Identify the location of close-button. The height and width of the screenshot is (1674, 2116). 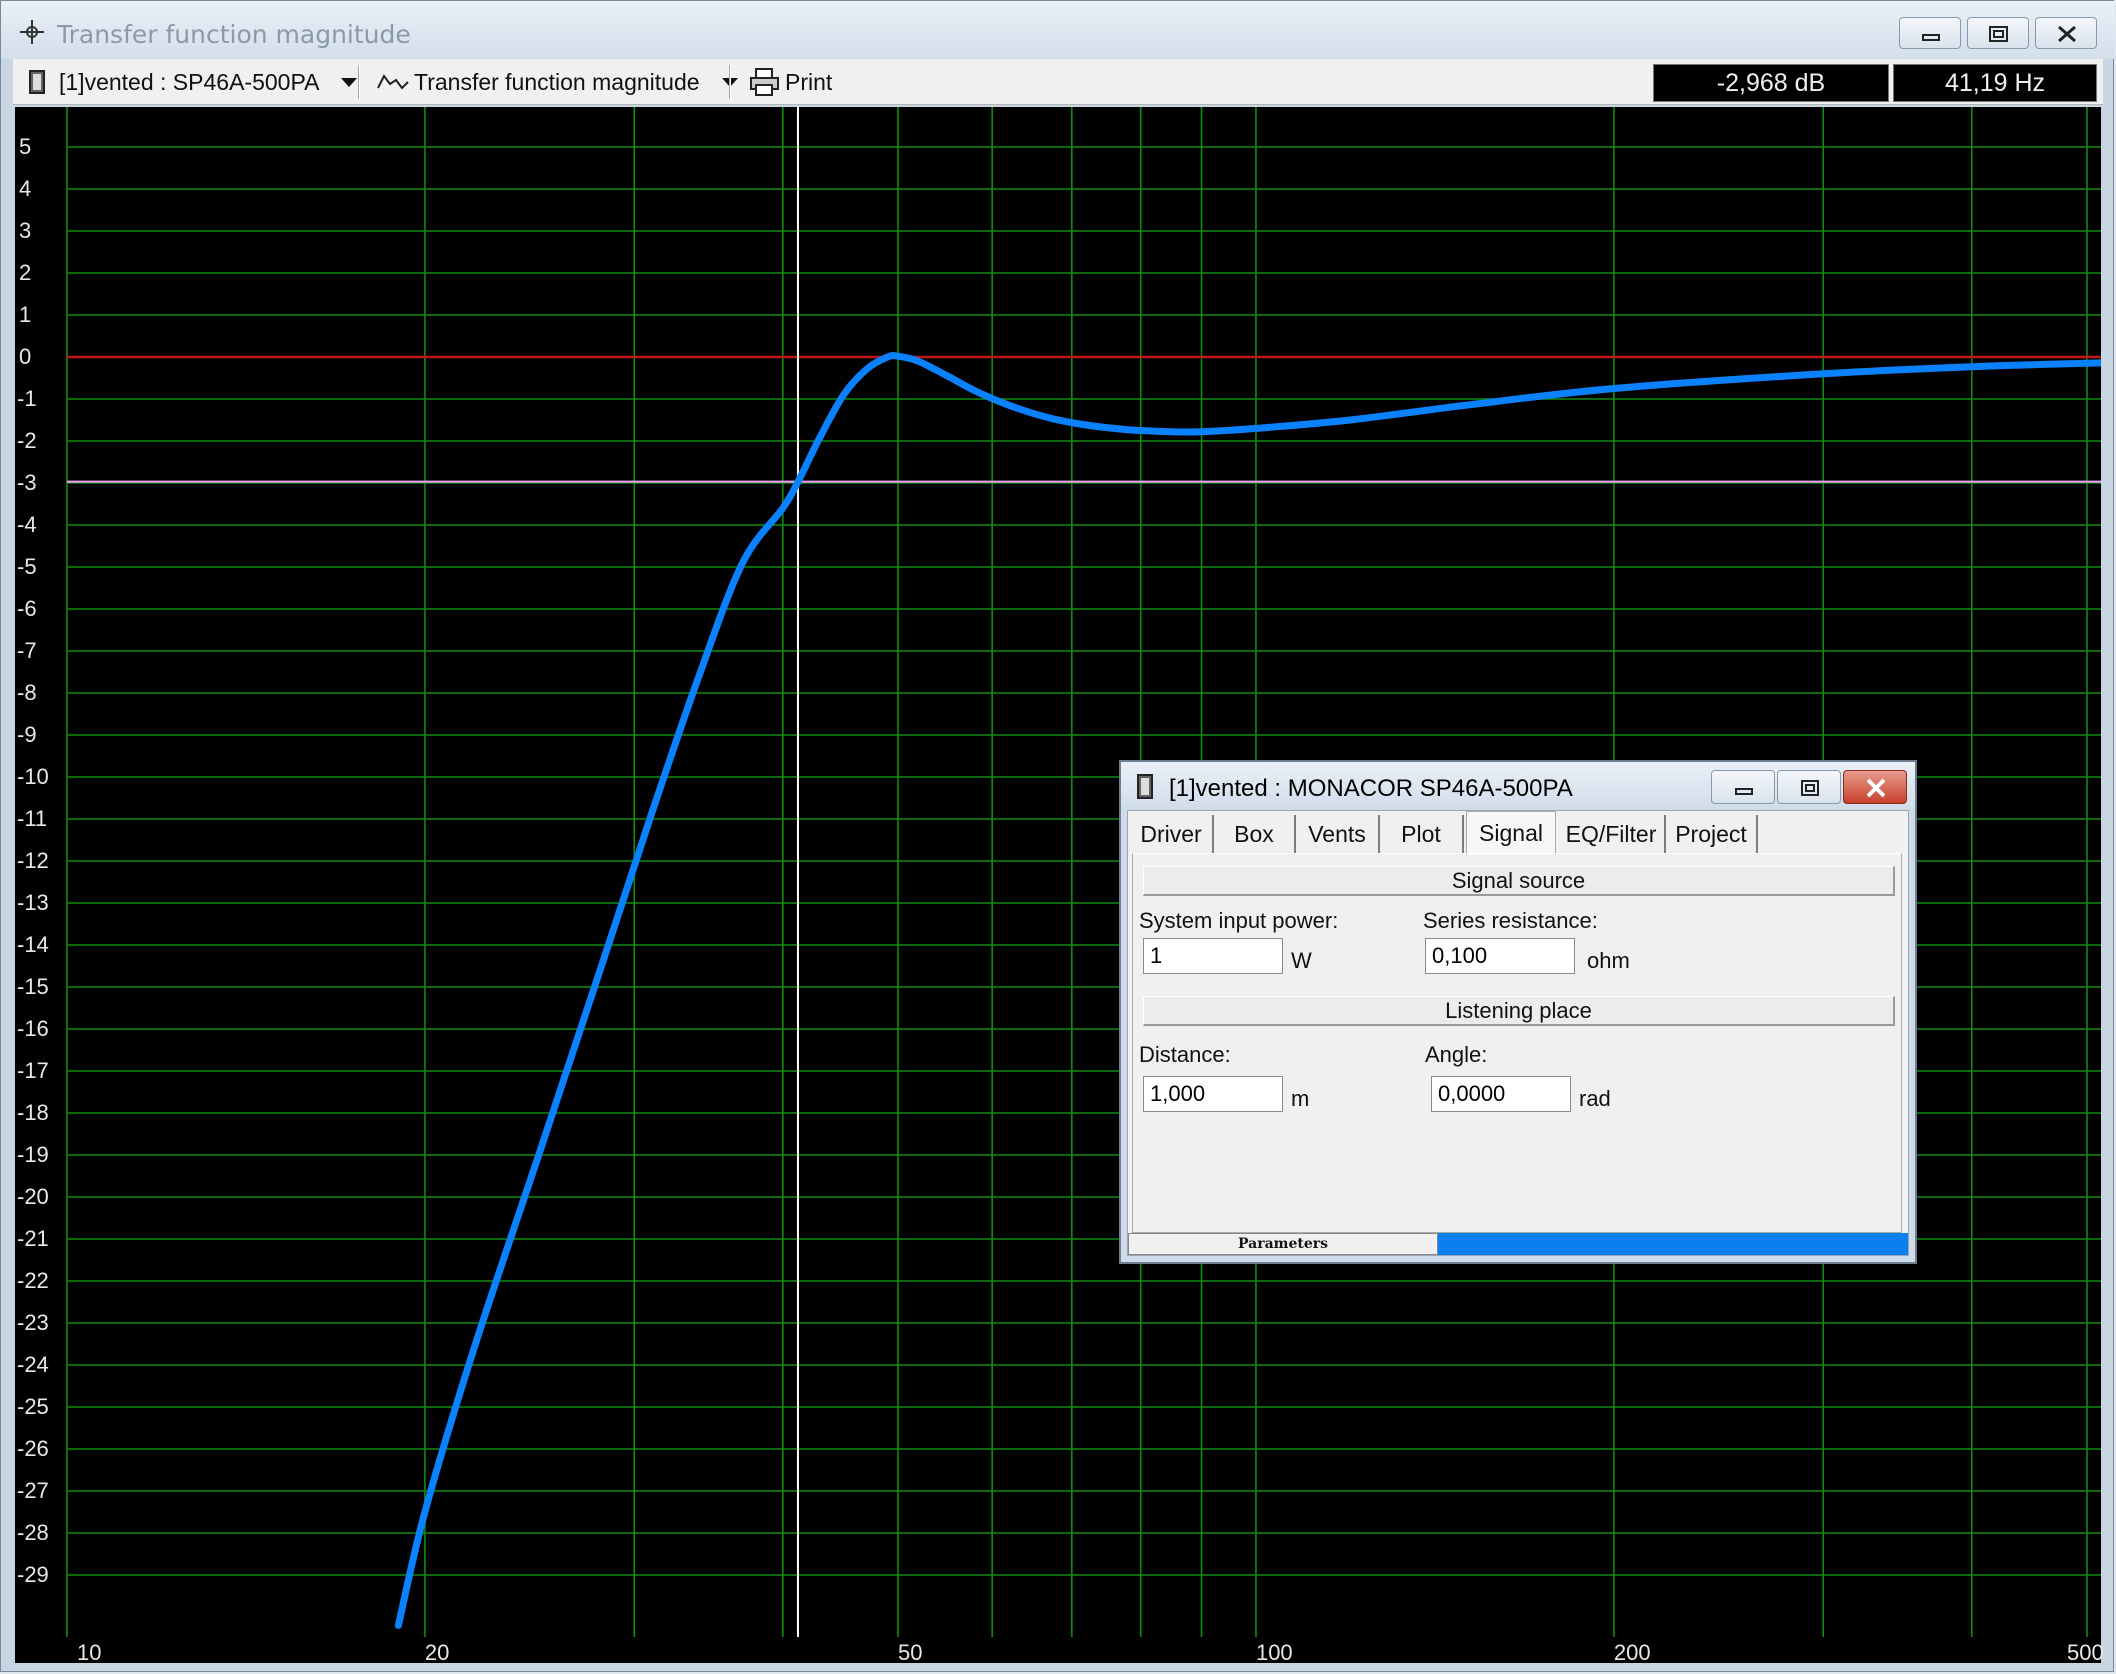
(2066, 33).